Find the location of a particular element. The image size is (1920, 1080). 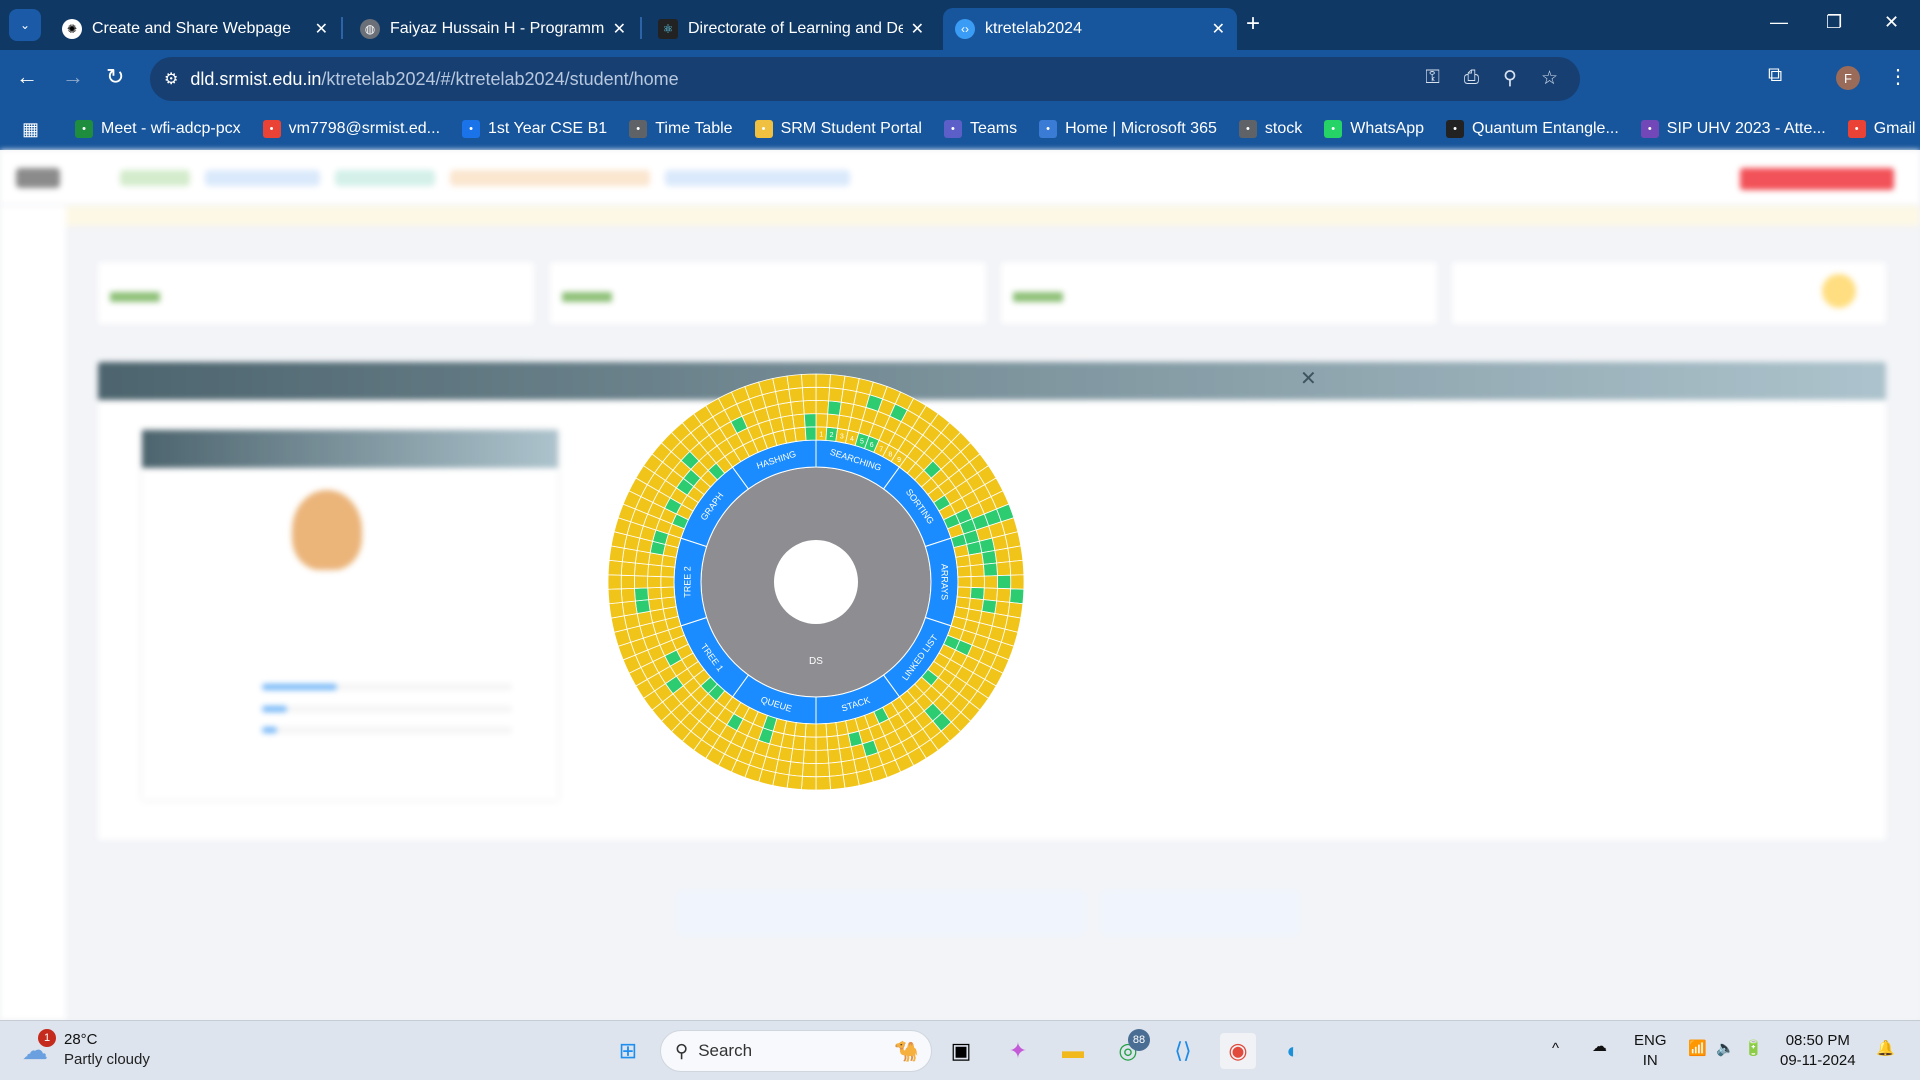

clock: 08:50 PM 09-11-2024 is located at coordinates (1818, 1051).